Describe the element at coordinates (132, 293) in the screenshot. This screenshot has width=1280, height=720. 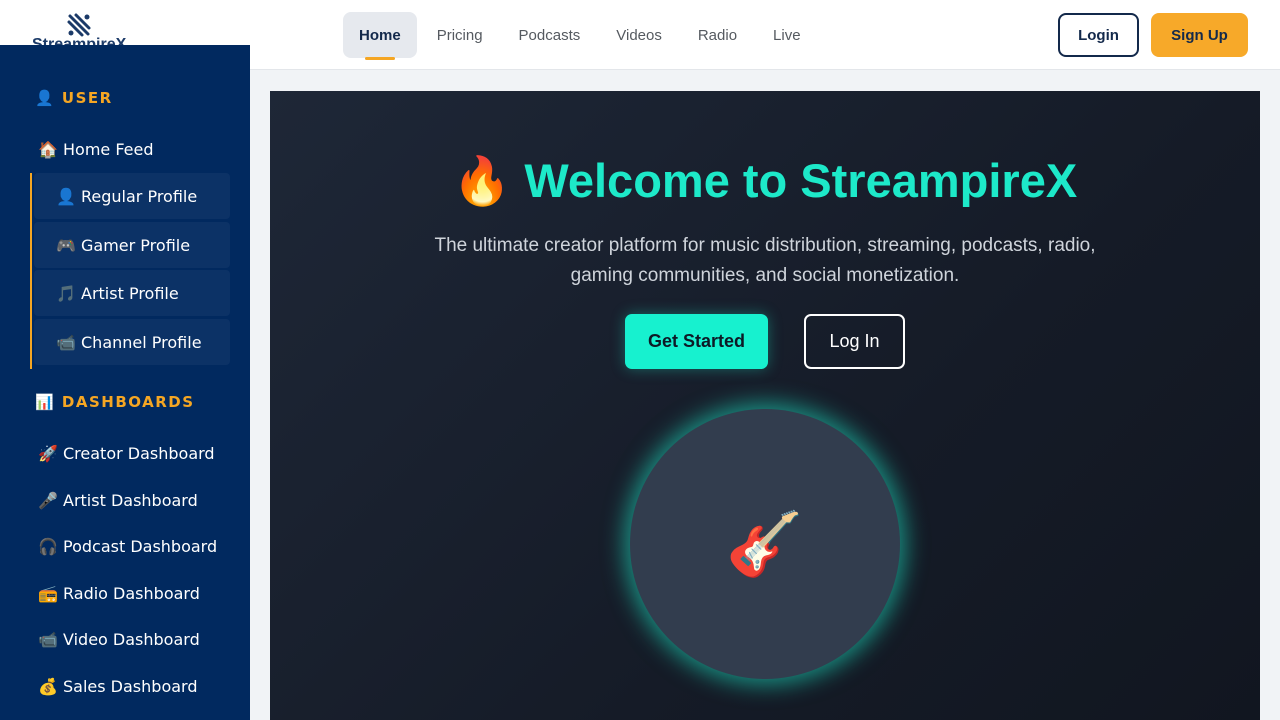
I see `sidebar-item-artist-profile: 🎵 Artist Profile` at that location.